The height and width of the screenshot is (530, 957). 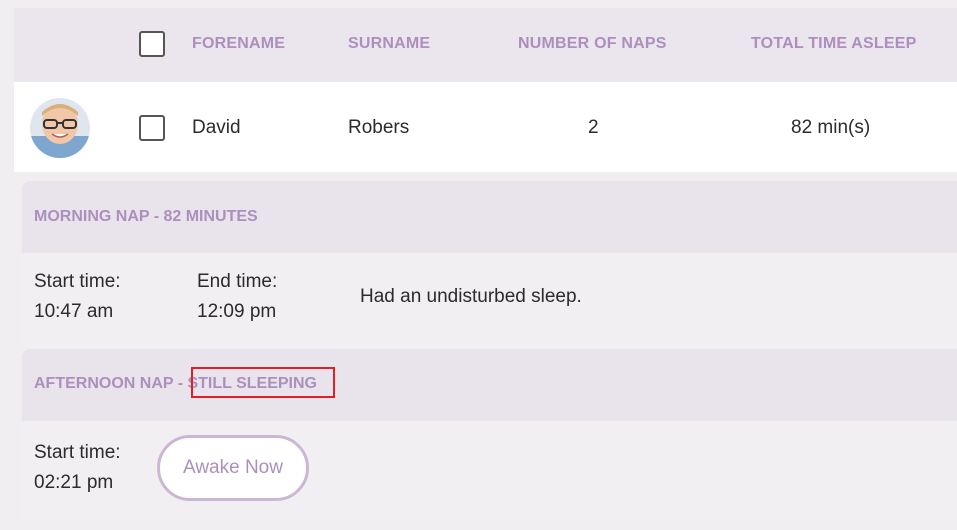 I want to click on morning-end-value: 12:09 pm, so click(x=237, y=311).